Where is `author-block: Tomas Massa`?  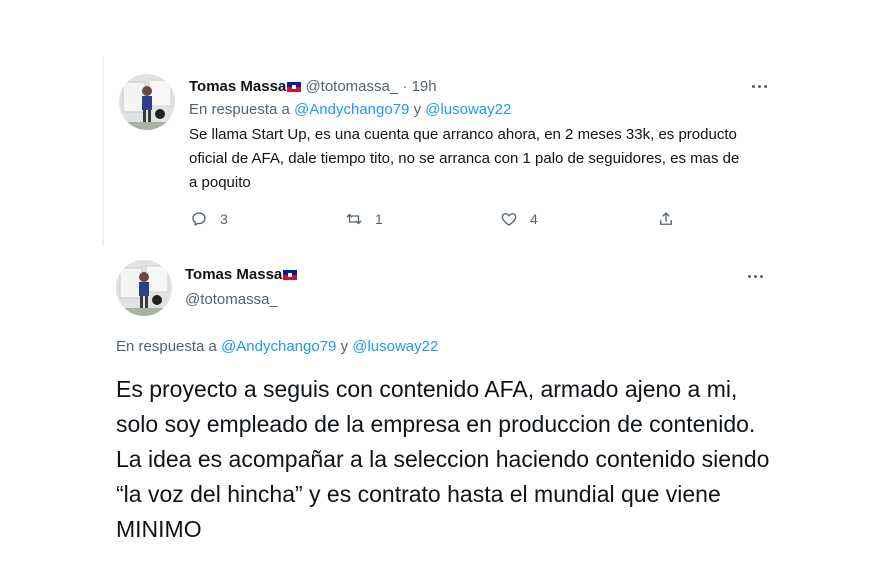
author-block: Tomas Massa is located at coordinates (241, 274).